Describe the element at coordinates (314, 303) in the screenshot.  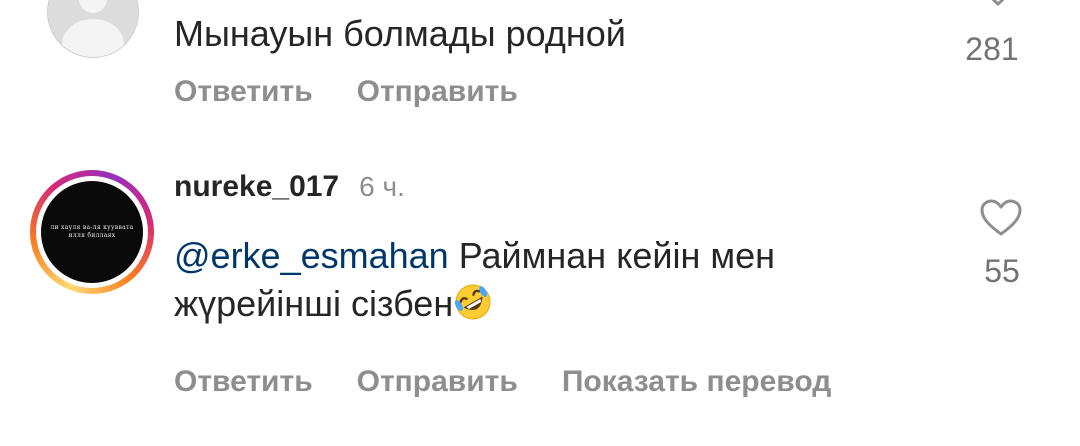
I see `comment-text-part2: жүрейінші сізбен` at that location.